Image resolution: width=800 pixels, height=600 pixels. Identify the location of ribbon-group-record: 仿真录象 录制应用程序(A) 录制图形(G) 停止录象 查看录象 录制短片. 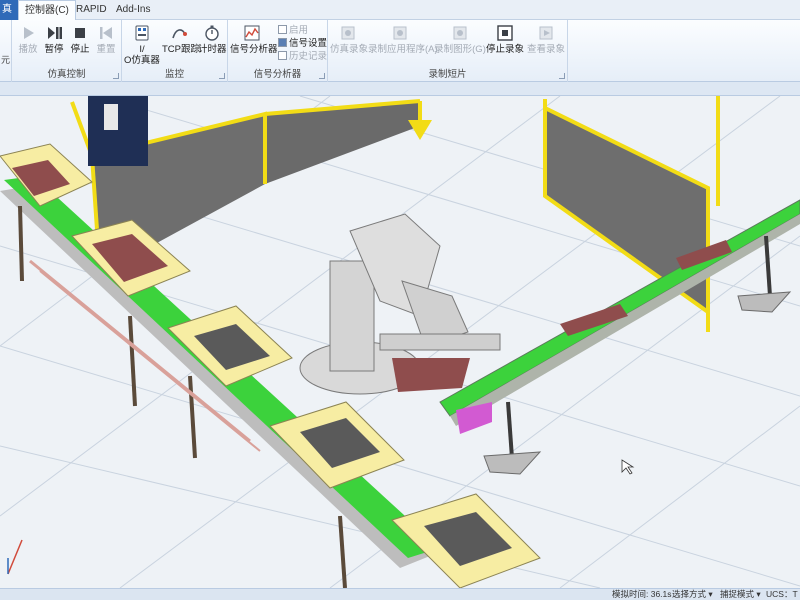
(448, 51).